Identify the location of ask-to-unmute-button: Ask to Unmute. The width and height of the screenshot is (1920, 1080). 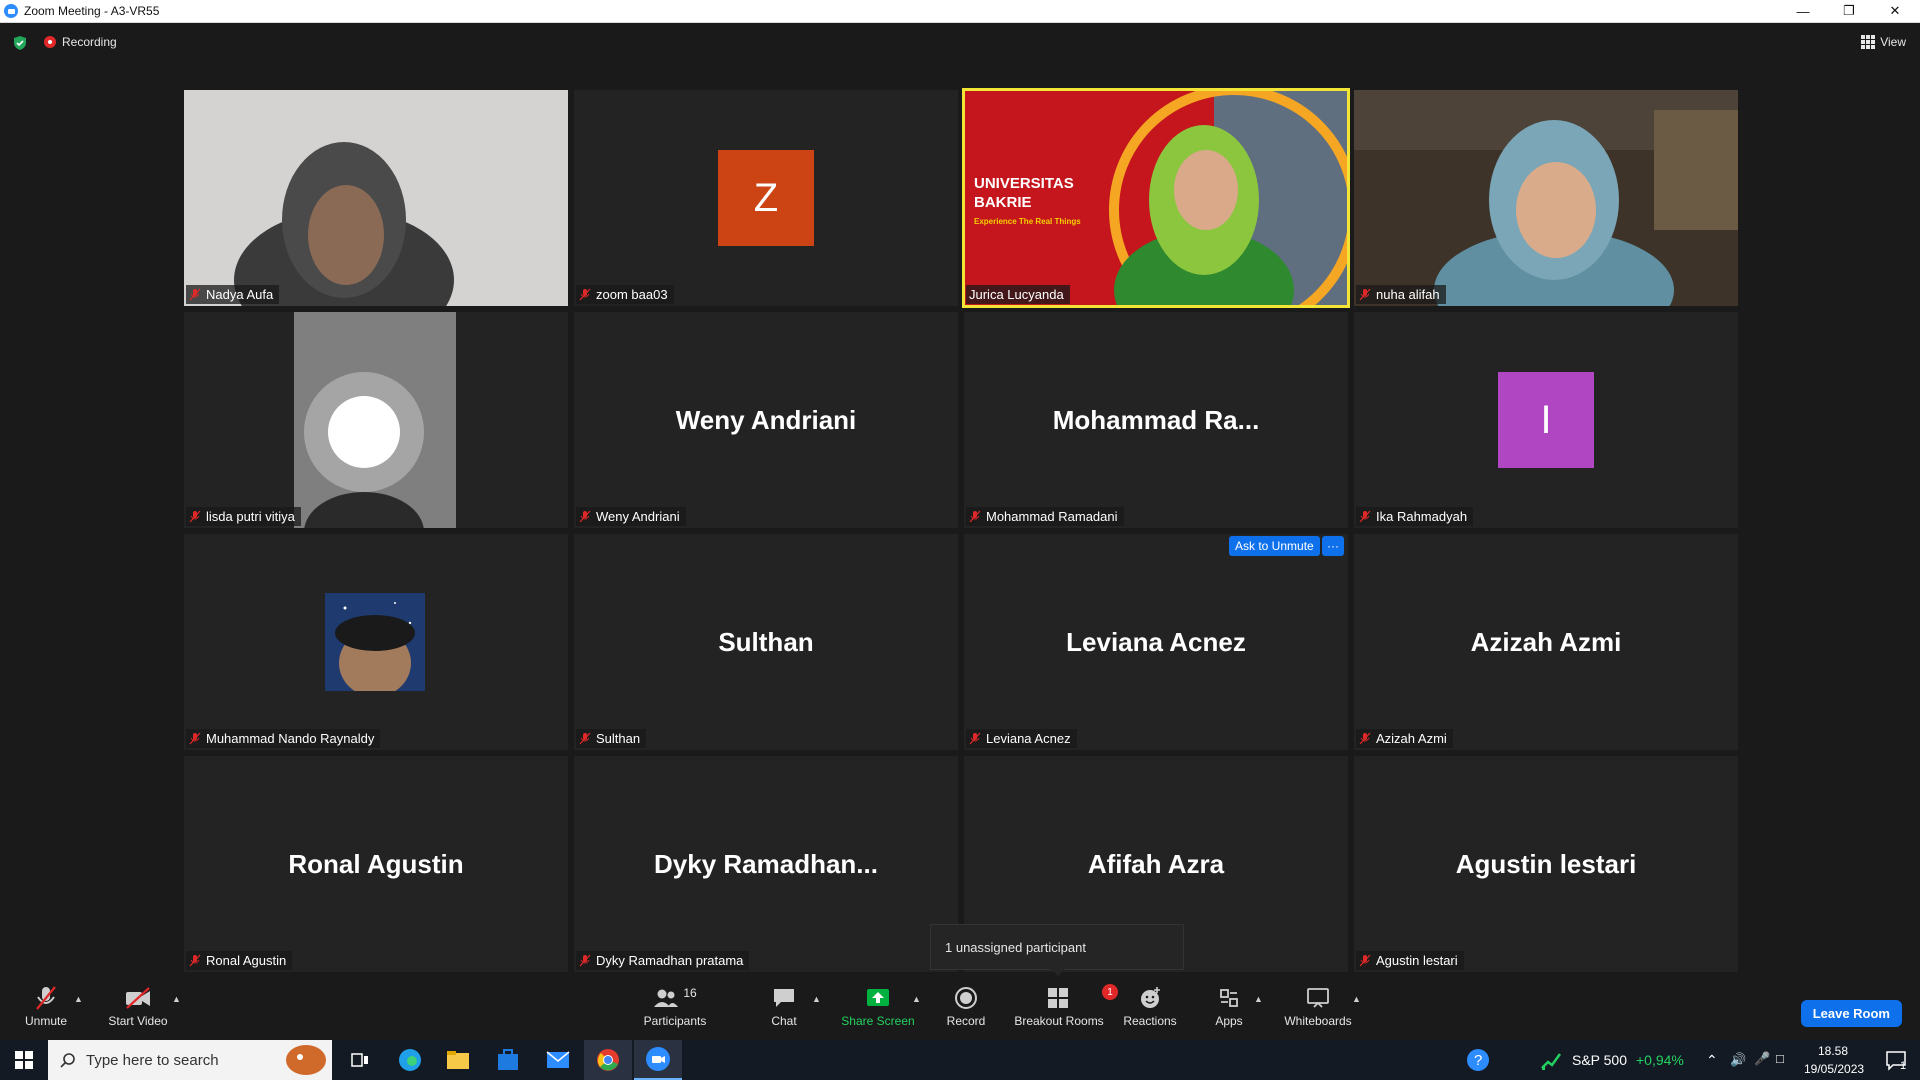
(1274, 546).